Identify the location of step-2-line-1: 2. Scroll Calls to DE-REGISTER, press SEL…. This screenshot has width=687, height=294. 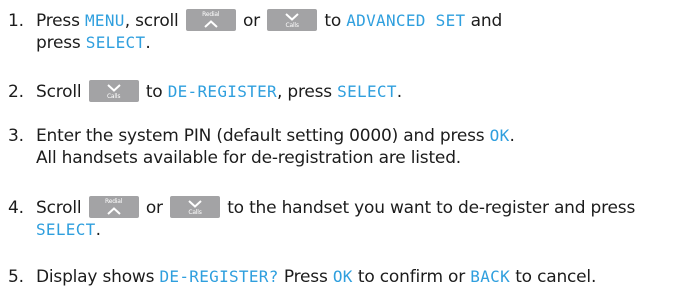
(205, 91).